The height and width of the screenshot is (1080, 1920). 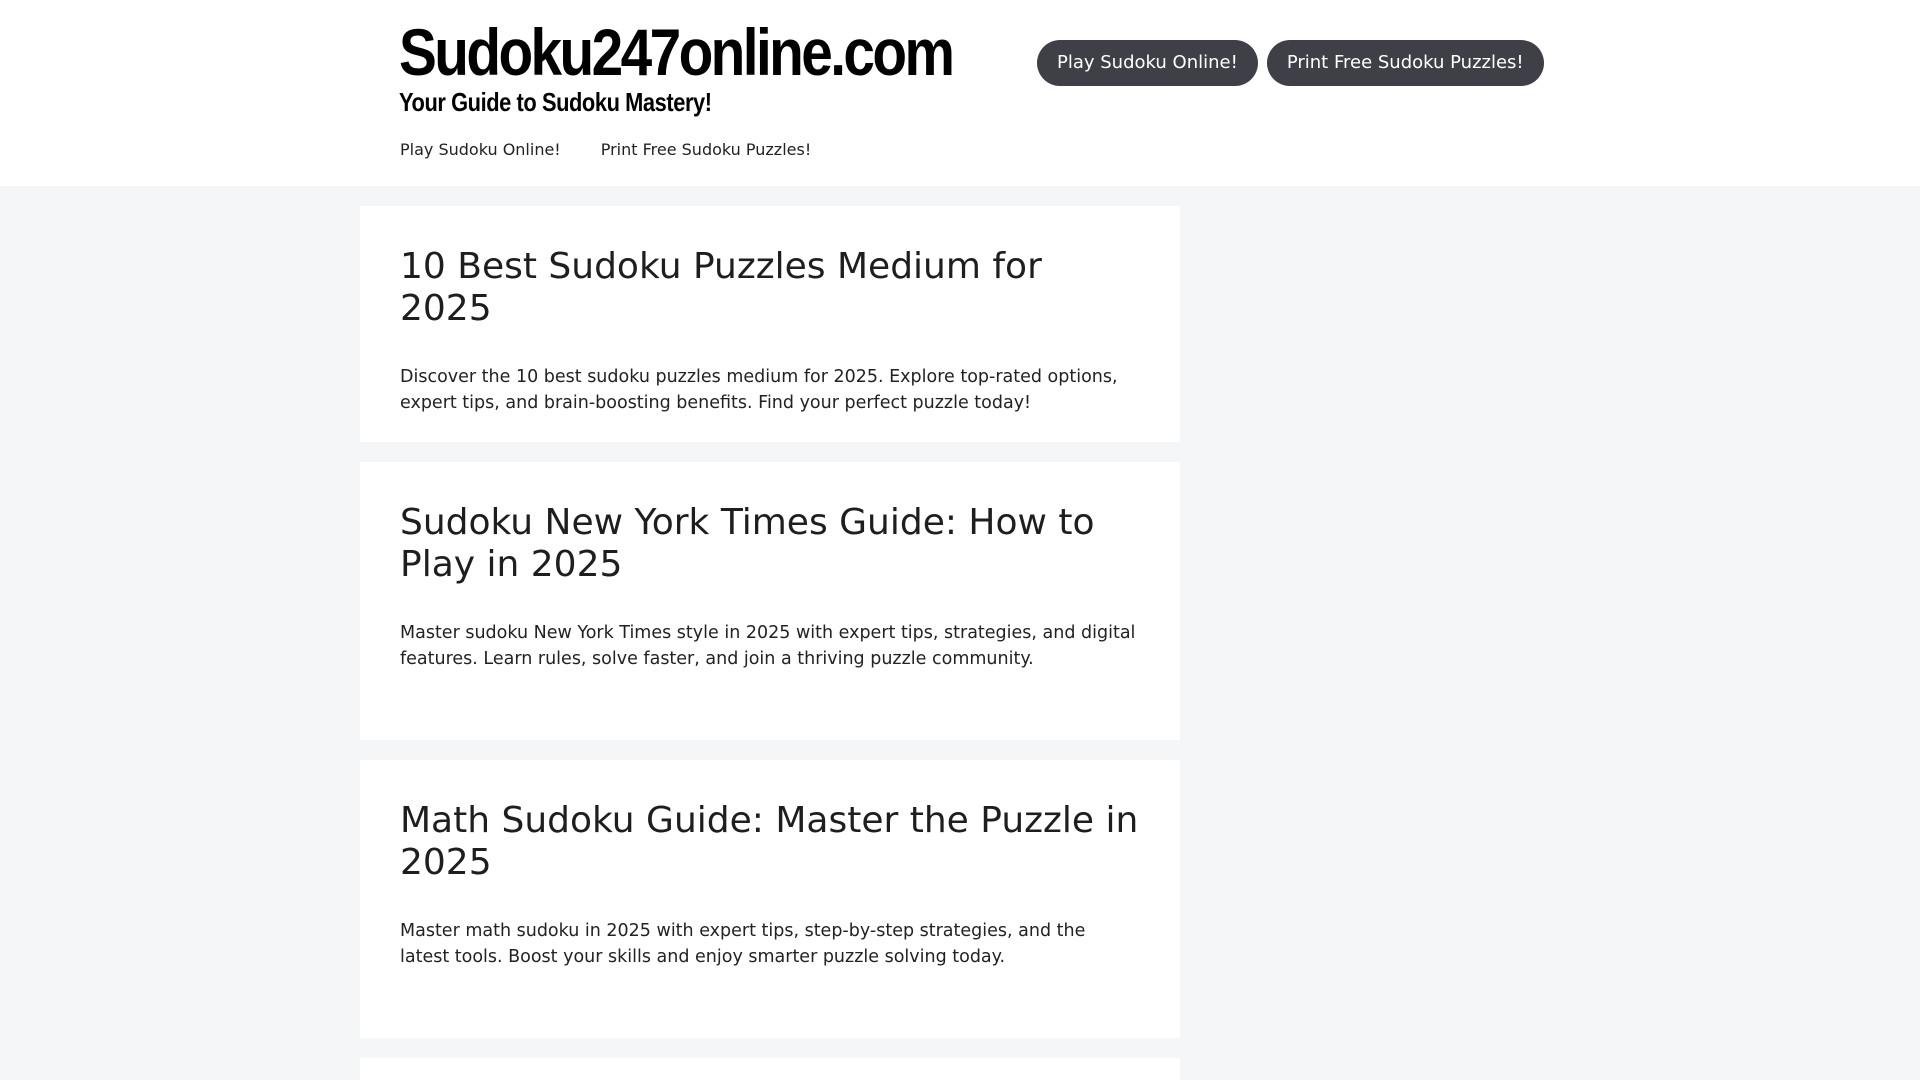 What do you see at coordinates (1405, 63) in the screenshot?
I see `print-free-puzzles-button: Print Free Sudoku Puzzles!` at bounding box center [1405, 63].